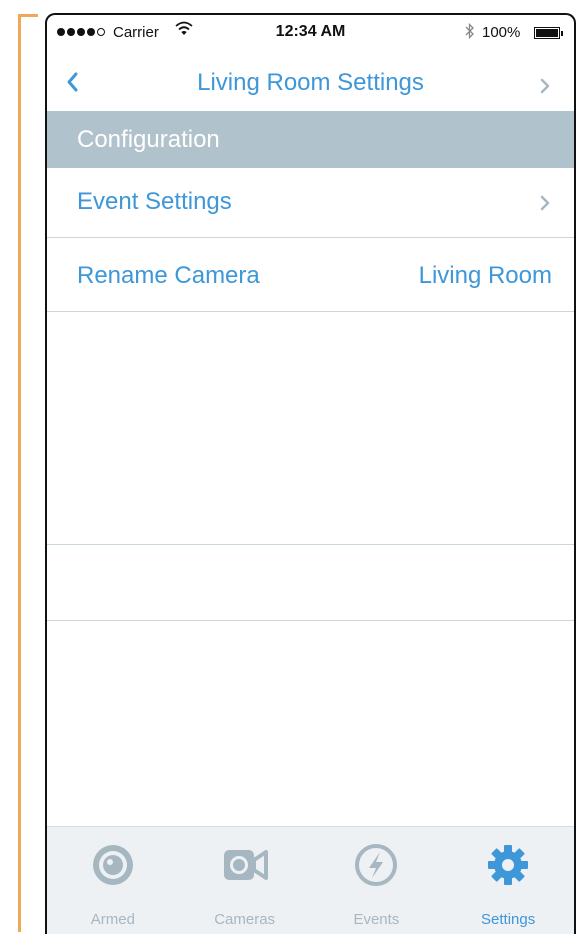 The height and width of the screenshot is (934, 581). Describe the element at coordinates (310, 203) in the screenshot. I see `event-settings-row: Event Settings` at that location.